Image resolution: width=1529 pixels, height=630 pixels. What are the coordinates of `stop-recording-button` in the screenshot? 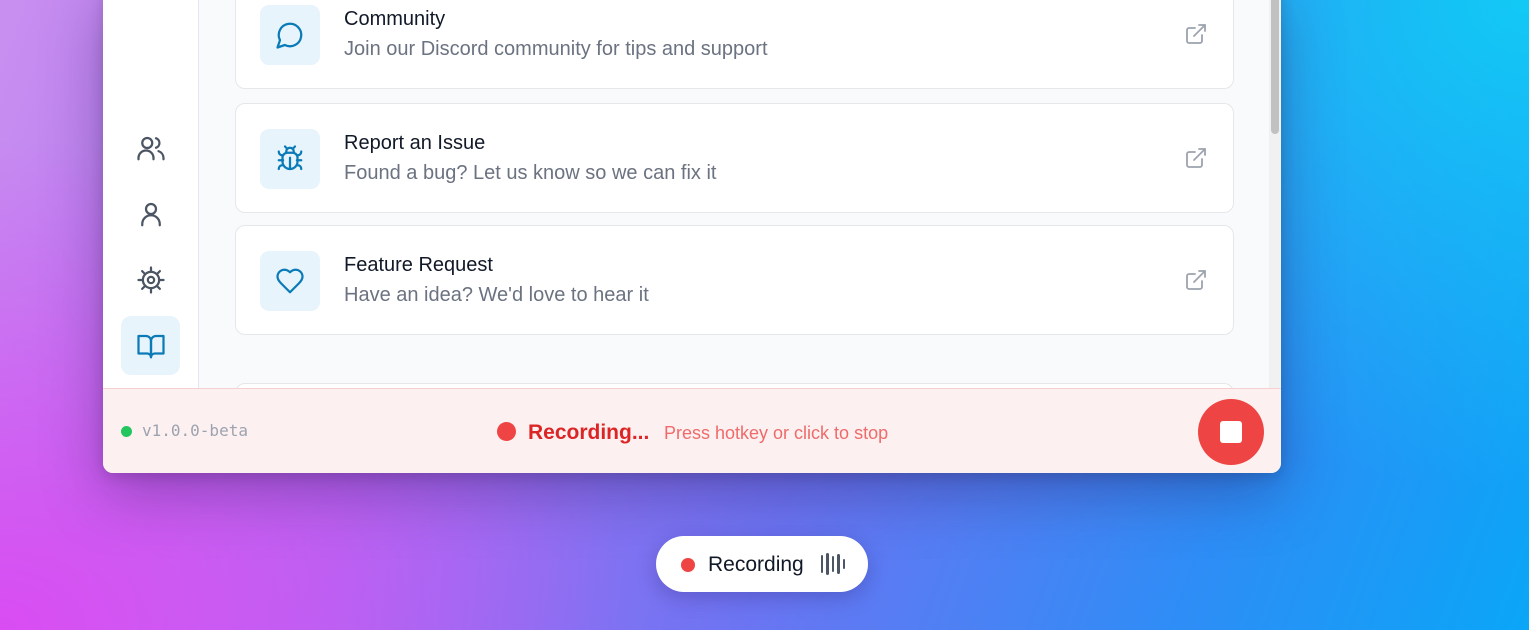 It's located at (1231, 432).